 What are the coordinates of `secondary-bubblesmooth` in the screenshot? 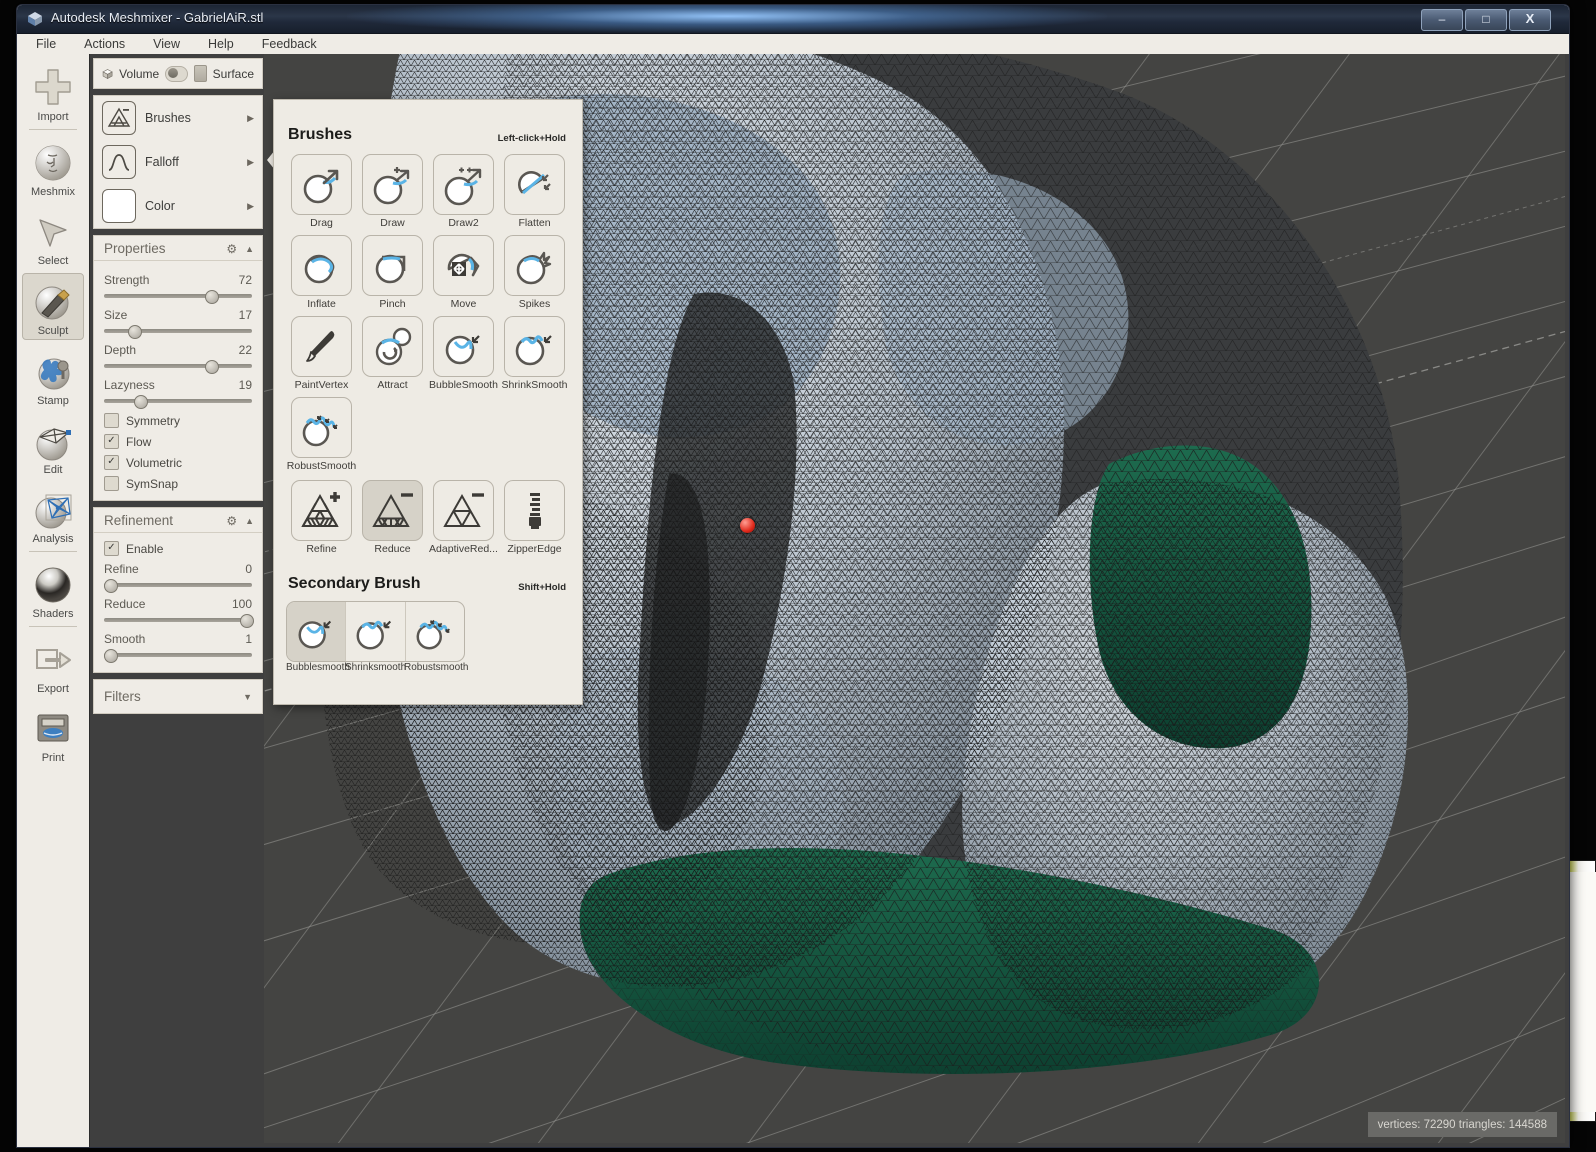 It's located at (317, 631).